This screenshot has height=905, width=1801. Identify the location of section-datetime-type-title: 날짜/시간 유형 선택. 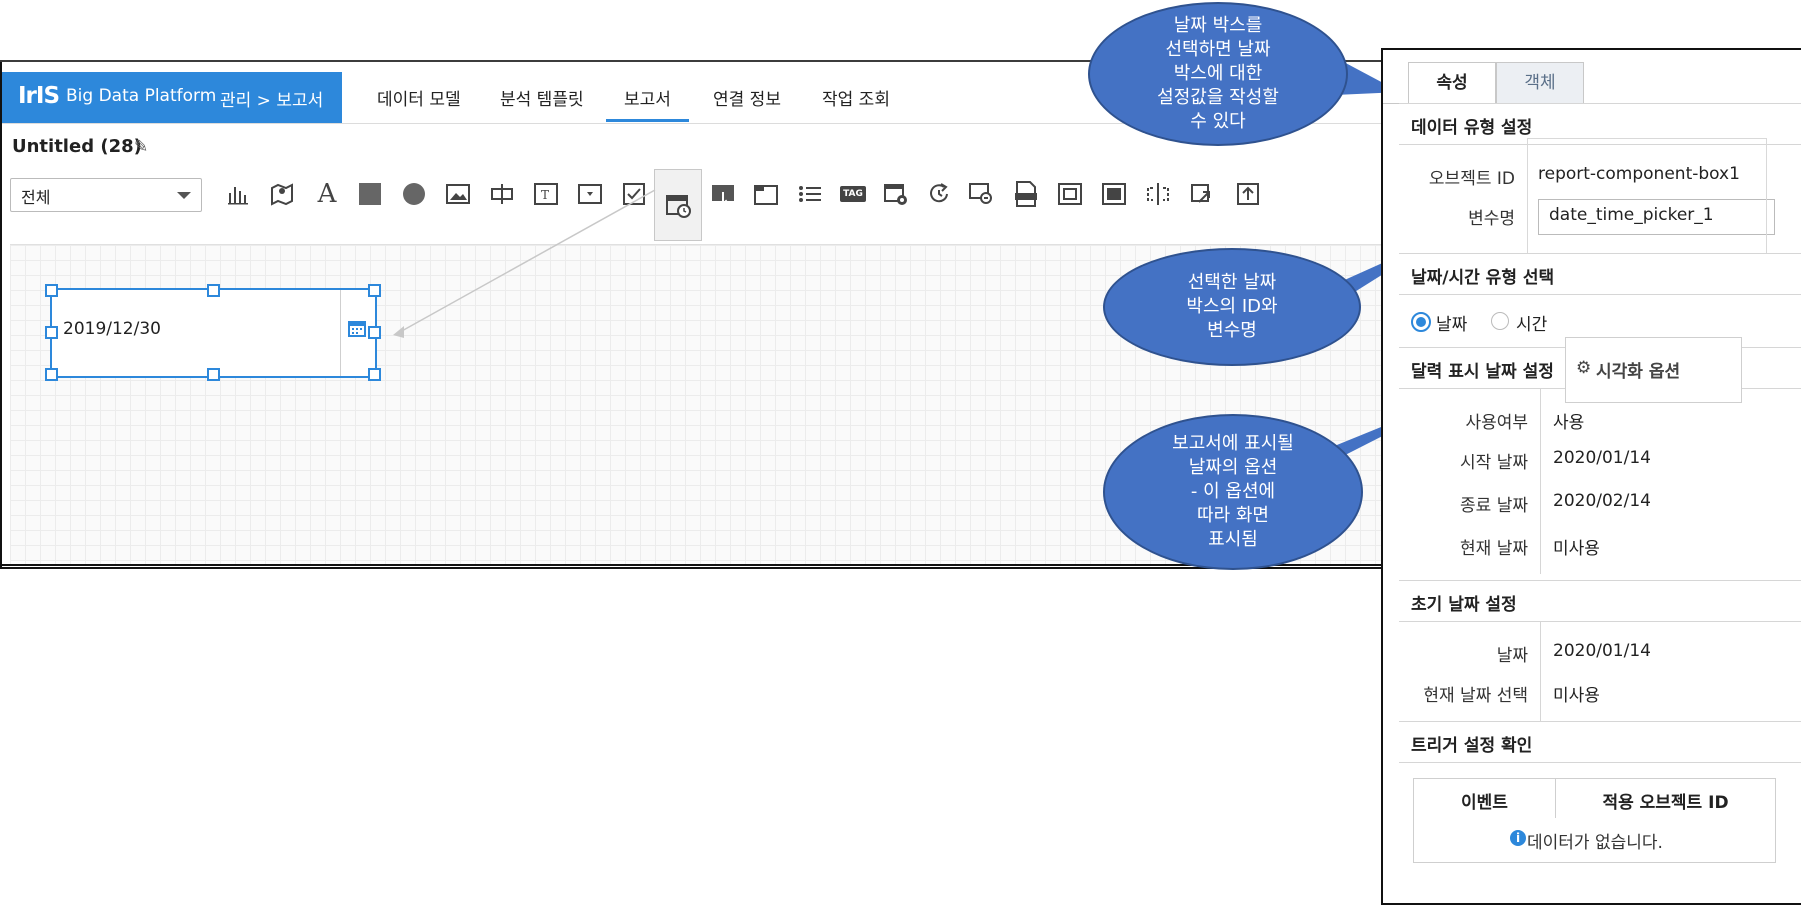
(1483, 278).